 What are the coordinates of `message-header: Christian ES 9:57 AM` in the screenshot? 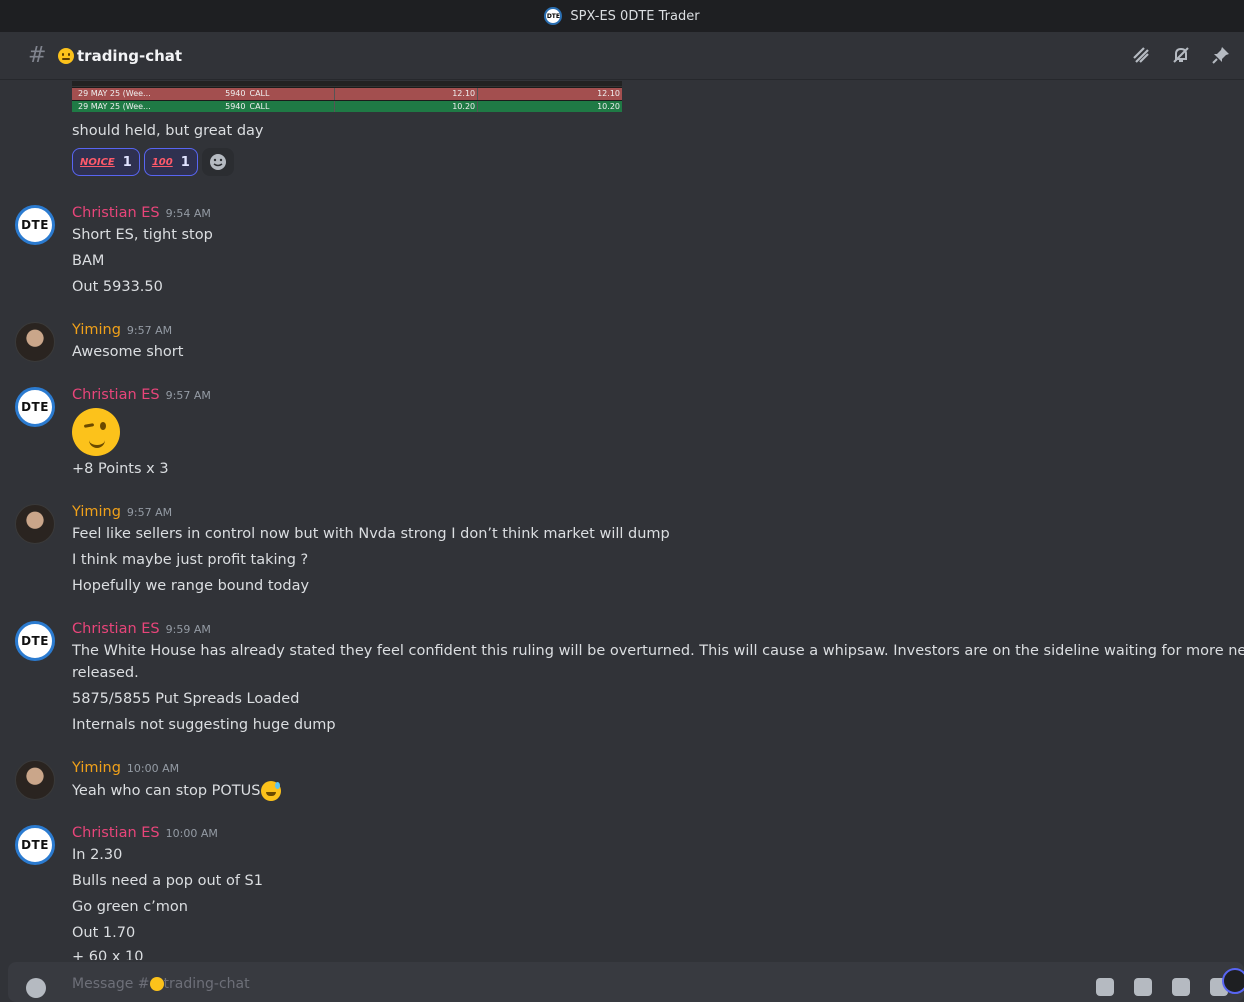 It's located at (141, 395).